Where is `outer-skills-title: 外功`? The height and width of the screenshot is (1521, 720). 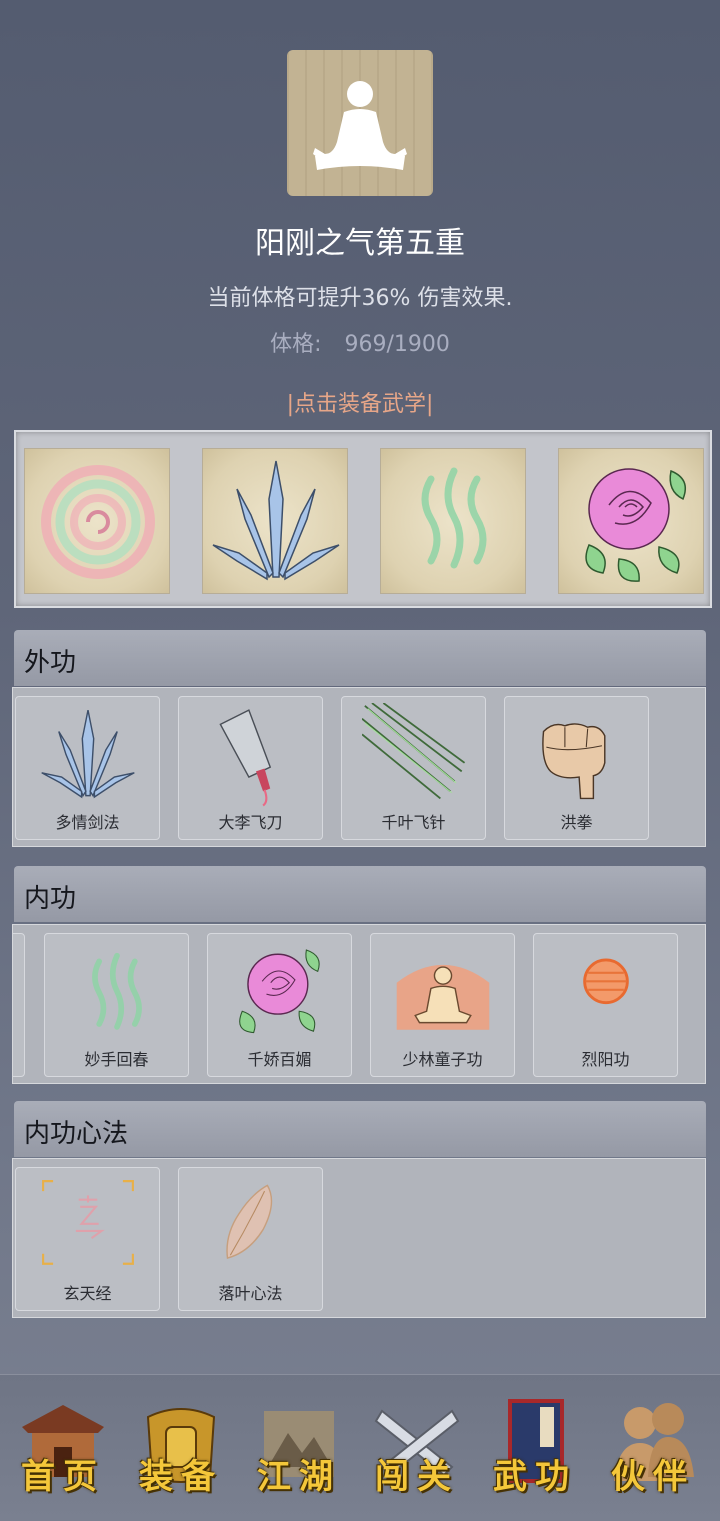 outer-skills-title: 外功 is located at coordinates (50, 663).